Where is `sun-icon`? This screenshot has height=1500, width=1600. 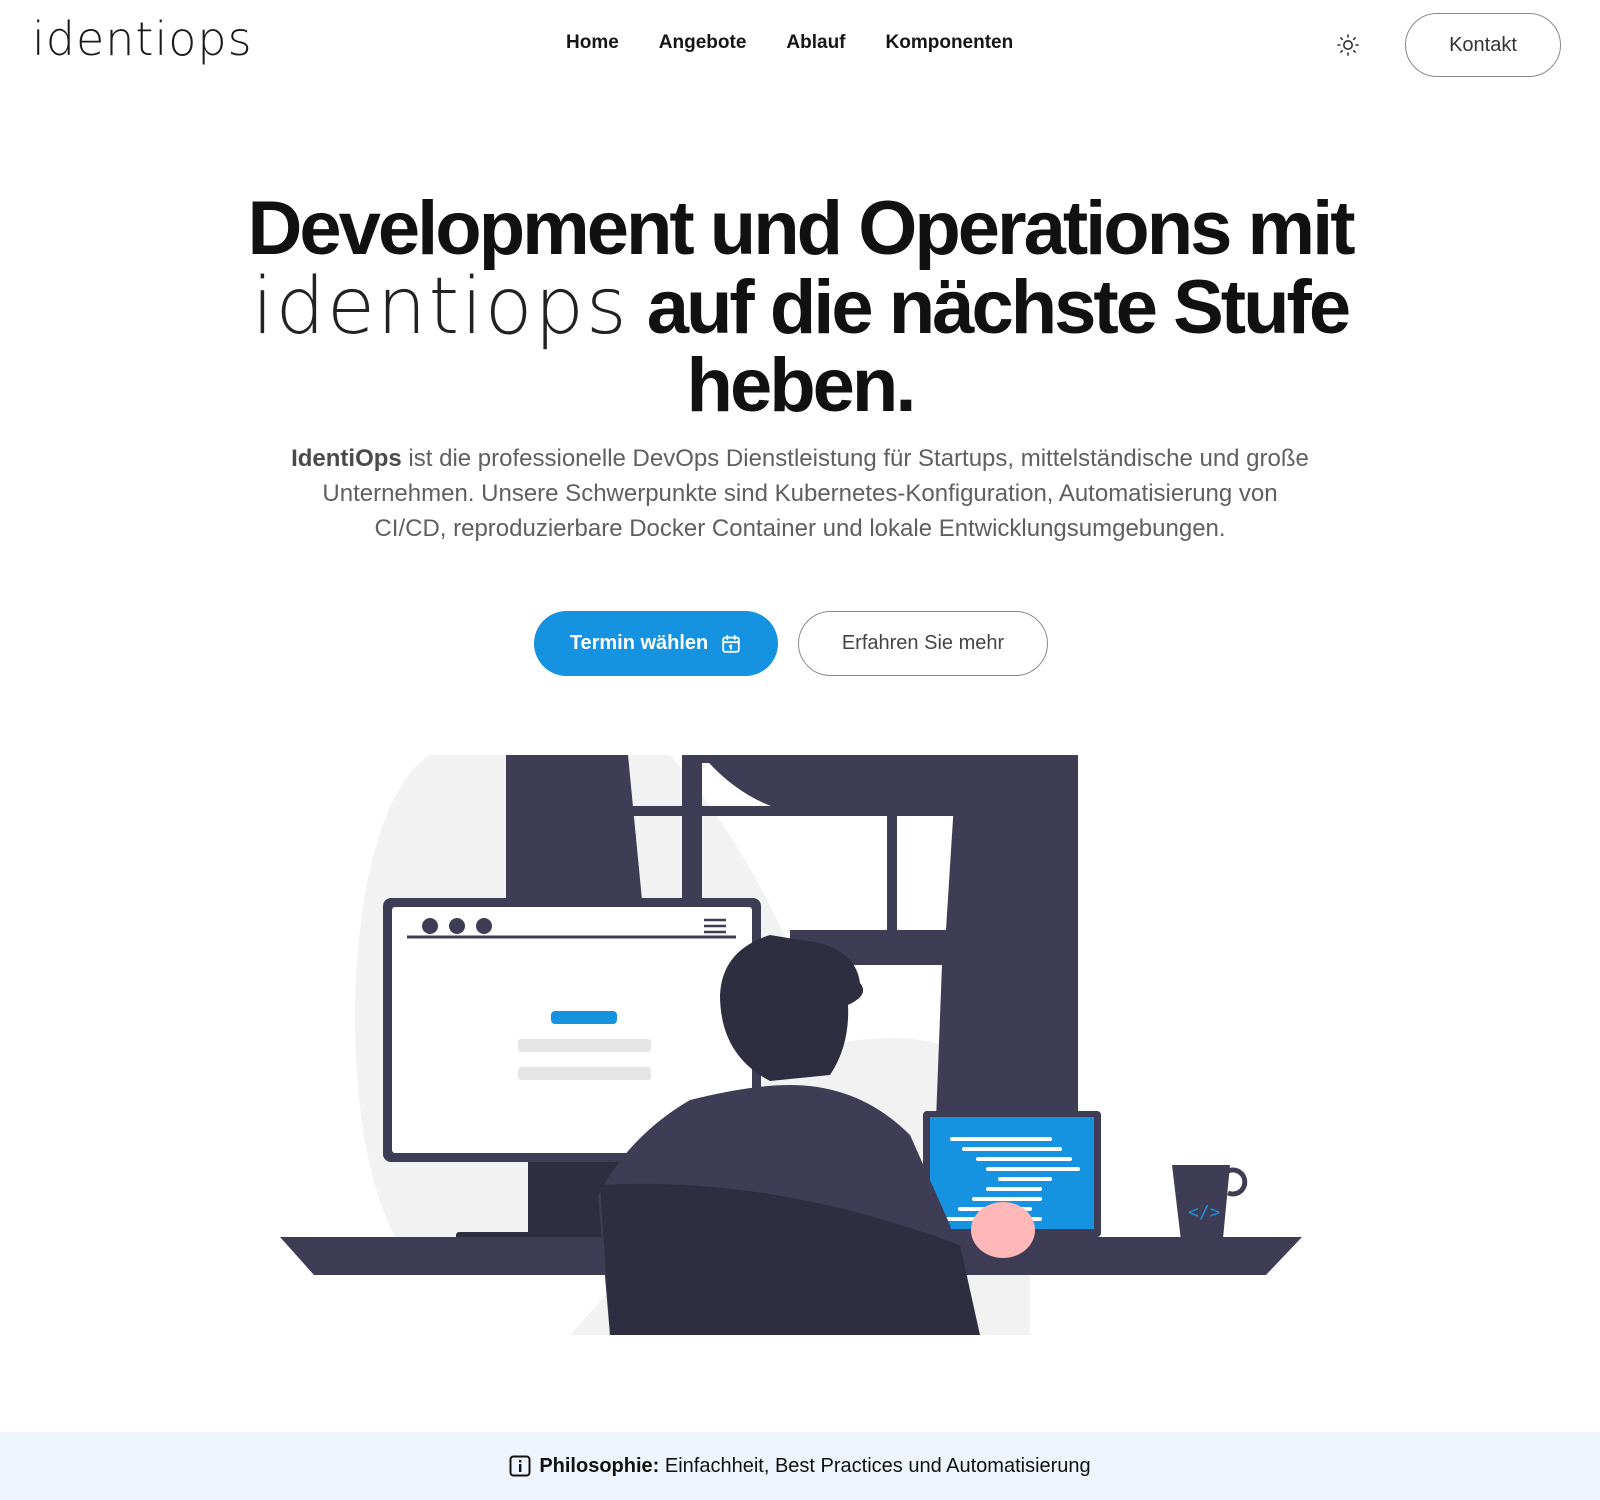 sun-icon is located at coordinates (1348, 45).